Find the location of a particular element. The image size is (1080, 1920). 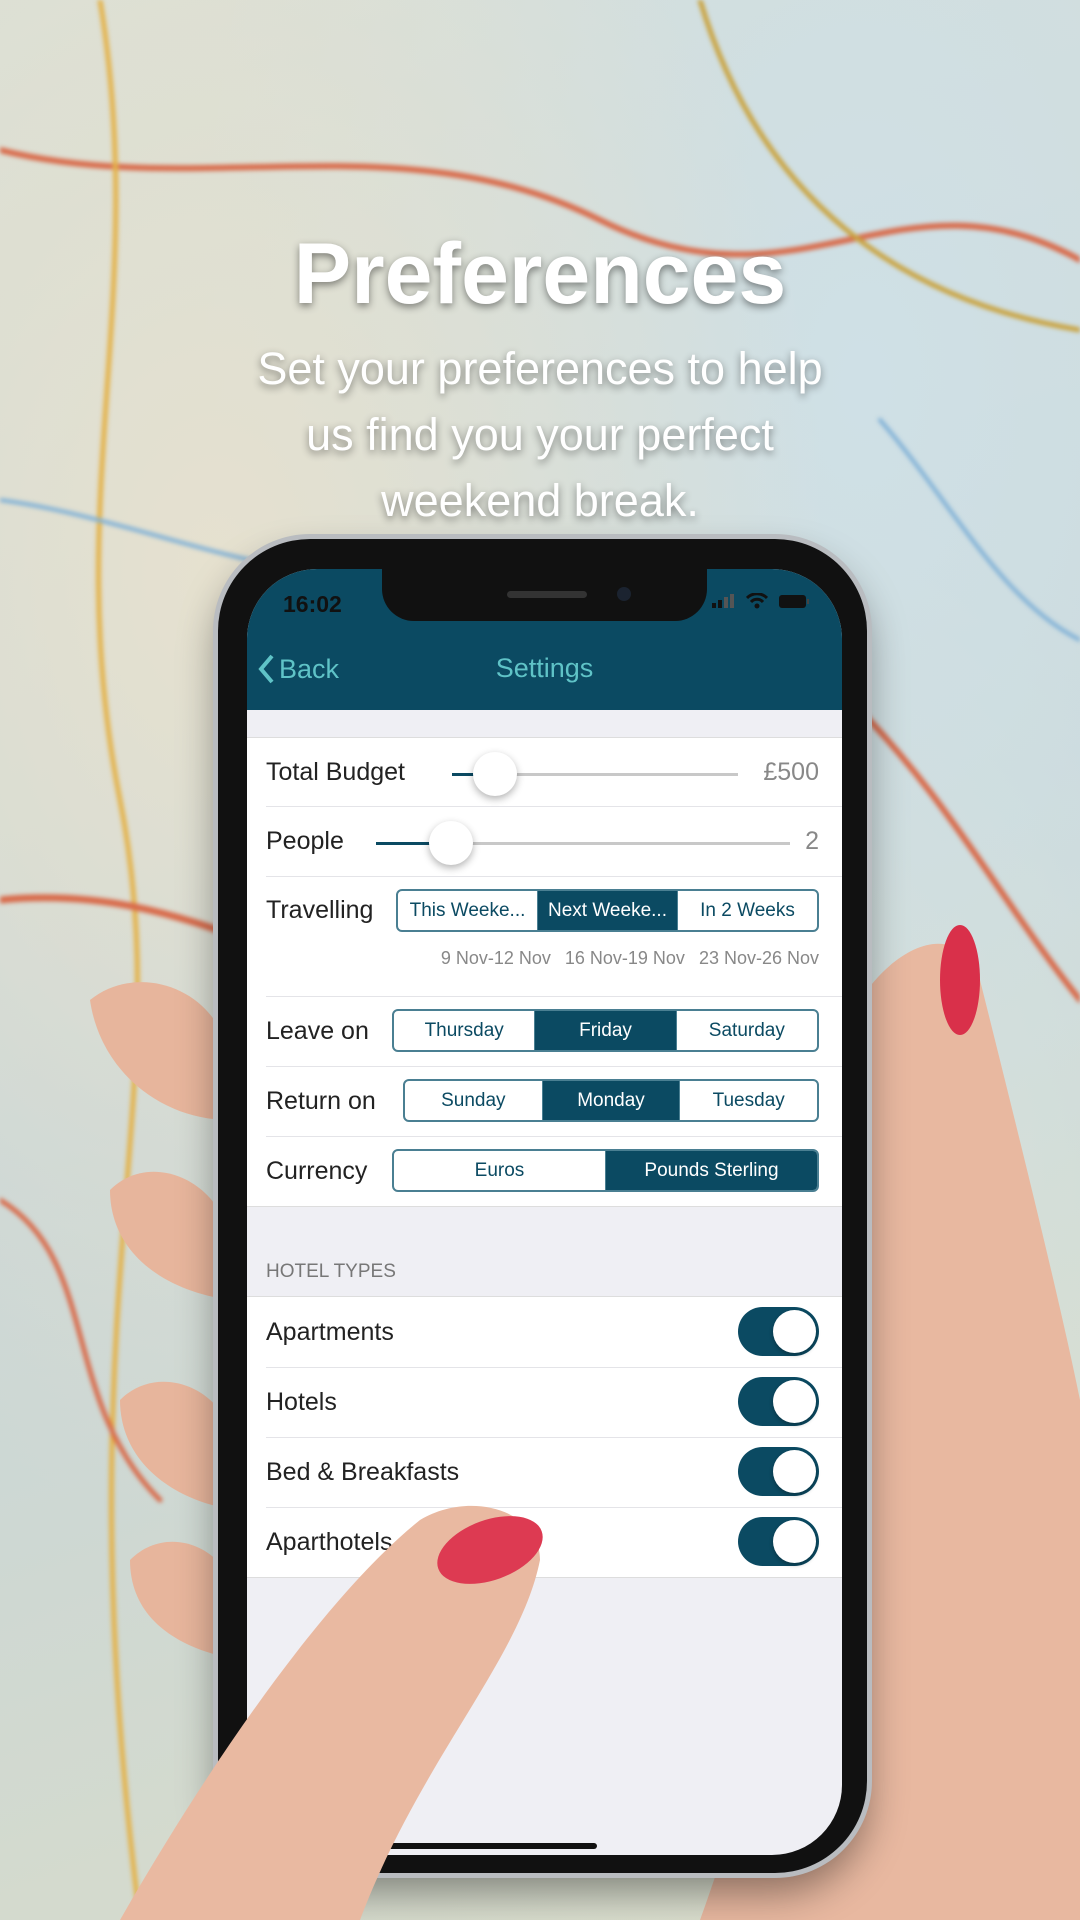

hero-subtitle-line: us find you your perfect is located at coordinates (540, 434).